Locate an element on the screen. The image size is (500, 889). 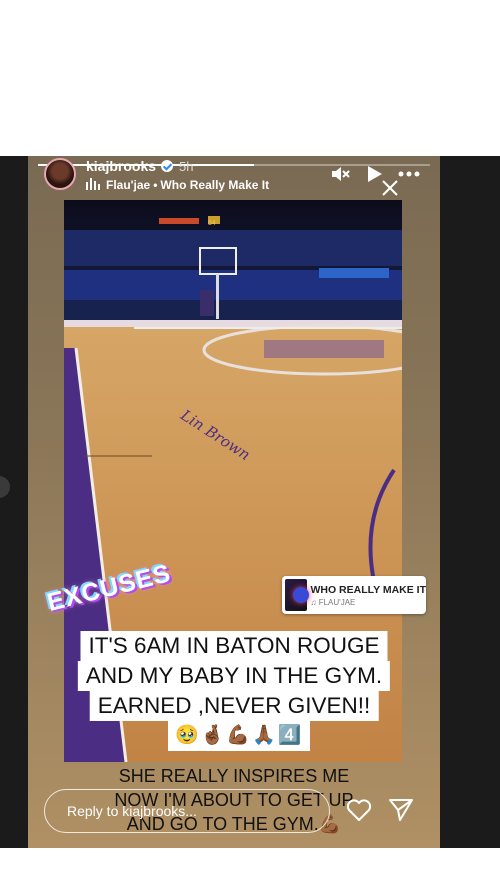
music-sticker-title: WHO REALLY MAKE IT is located at coordinates (368, 589).